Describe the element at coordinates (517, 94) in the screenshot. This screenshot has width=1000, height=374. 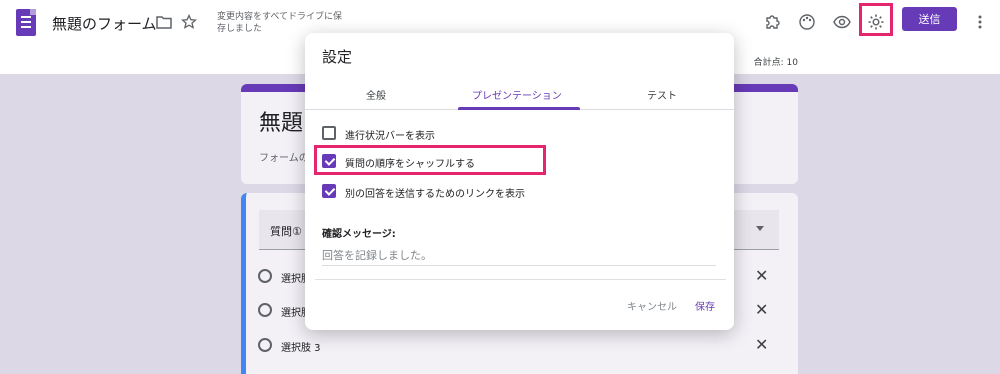
I see `tab-presentation: プレゼンテーション` at that location.